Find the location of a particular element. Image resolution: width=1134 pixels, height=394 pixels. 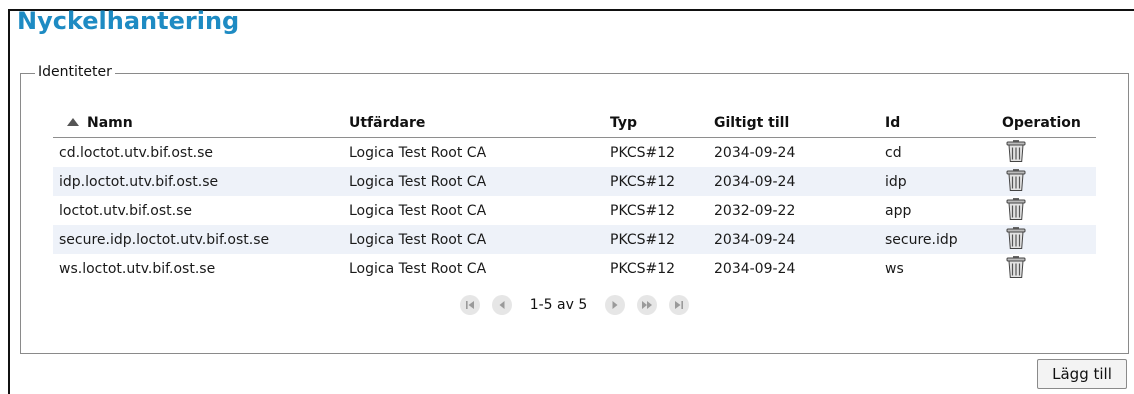

add-button: Lägg till is located at coordinates (1082, 374).